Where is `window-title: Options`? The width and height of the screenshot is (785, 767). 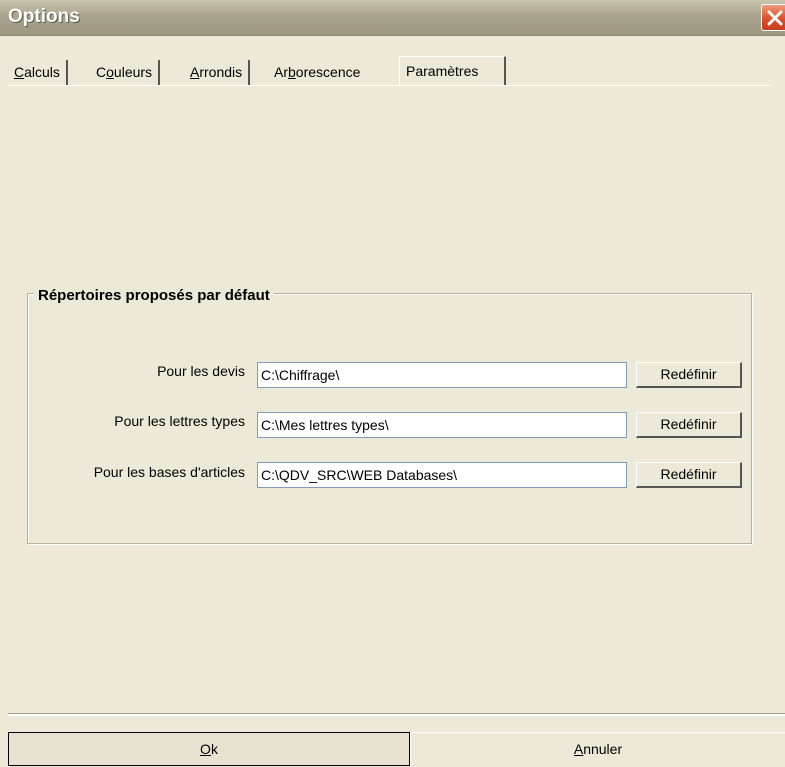
window-title: Options is located at coordinates (44, 16).